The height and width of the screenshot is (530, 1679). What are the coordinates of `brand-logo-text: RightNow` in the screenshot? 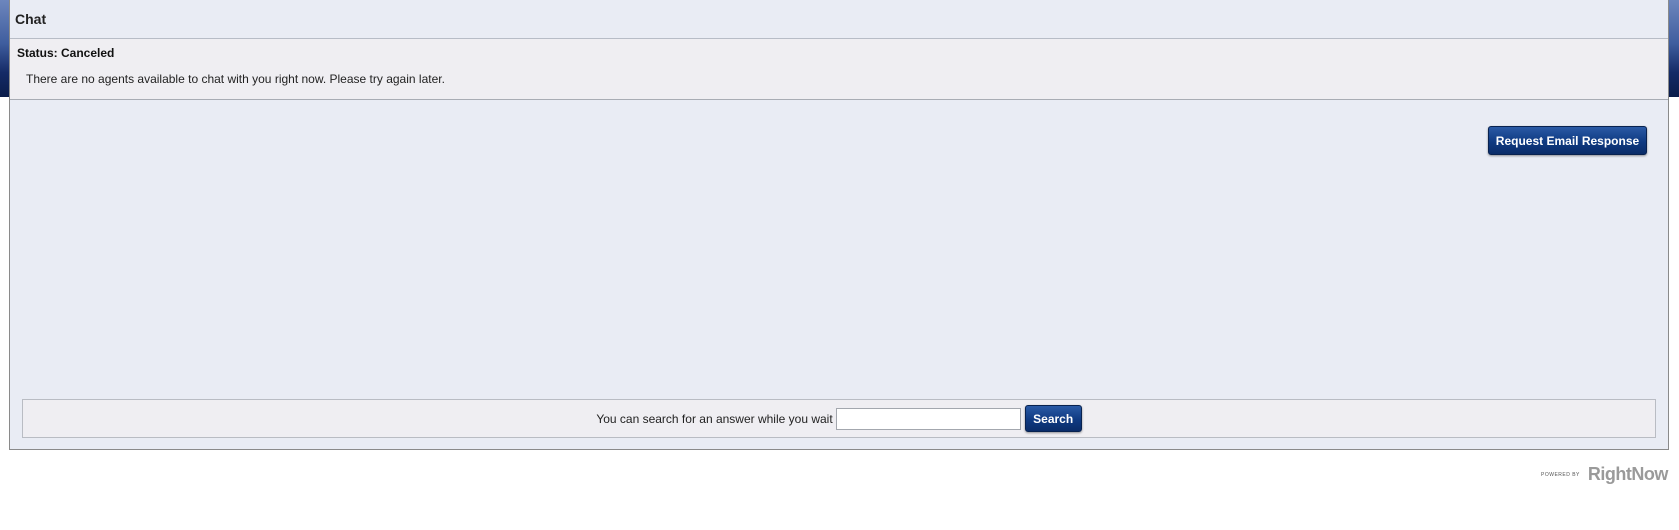 It's located at (1627, 474).